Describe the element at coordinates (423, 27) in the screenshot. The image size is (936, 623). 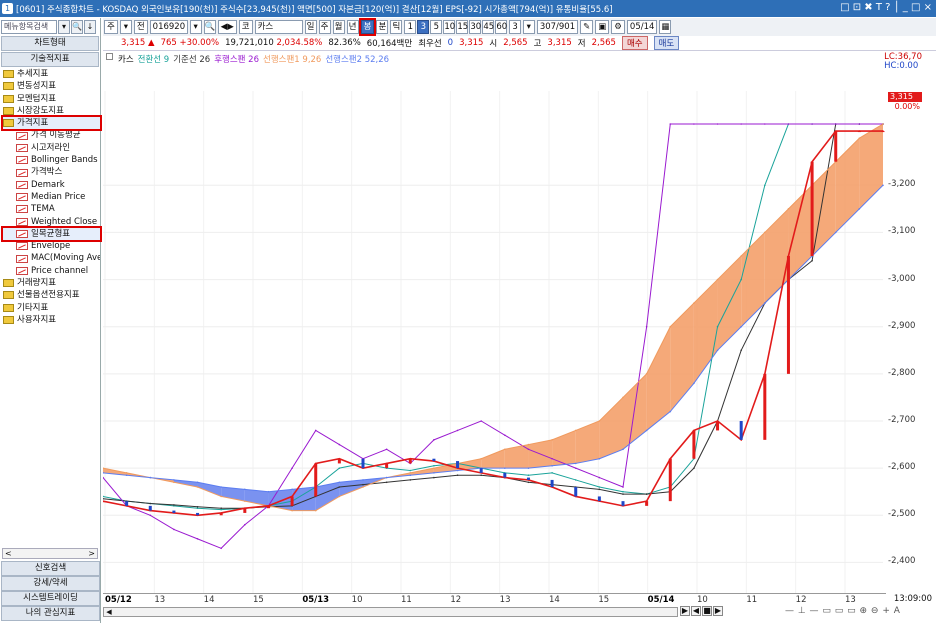
I see `interval-button: 3` at that location.